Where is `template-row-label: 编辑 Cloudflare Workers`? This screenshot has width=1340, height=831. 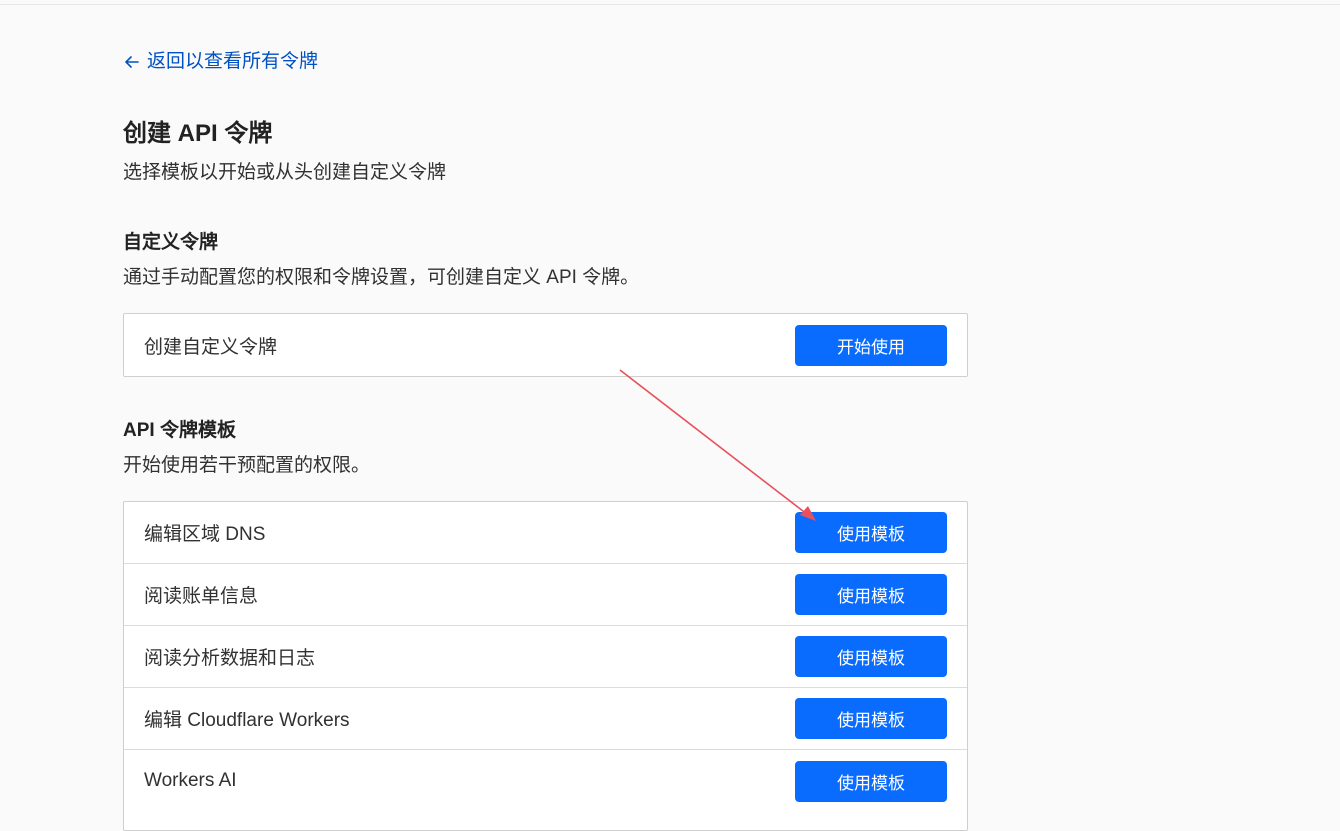 template-row-label: 编辑 Cloudflare Workers is located at coordinates (247, 720).